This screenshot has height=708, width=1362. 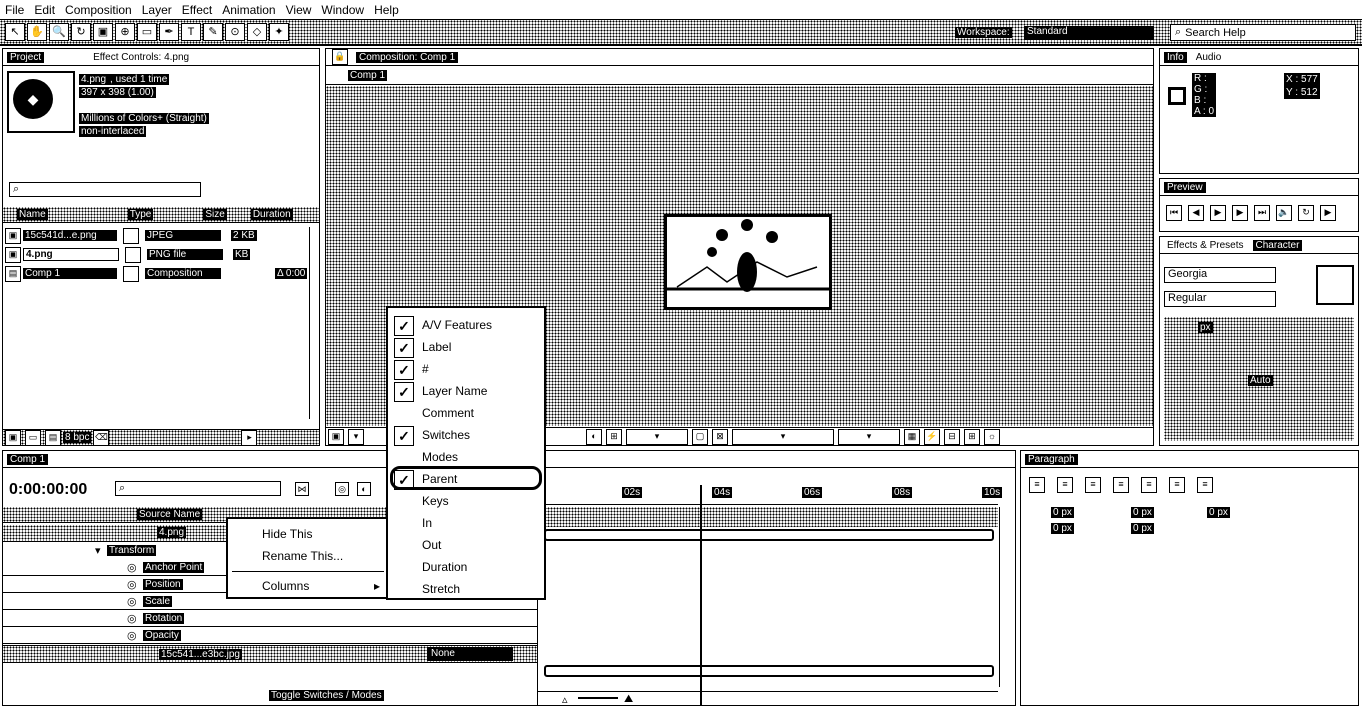 I want to click on column-size: Size, so click(x=215, y=214).